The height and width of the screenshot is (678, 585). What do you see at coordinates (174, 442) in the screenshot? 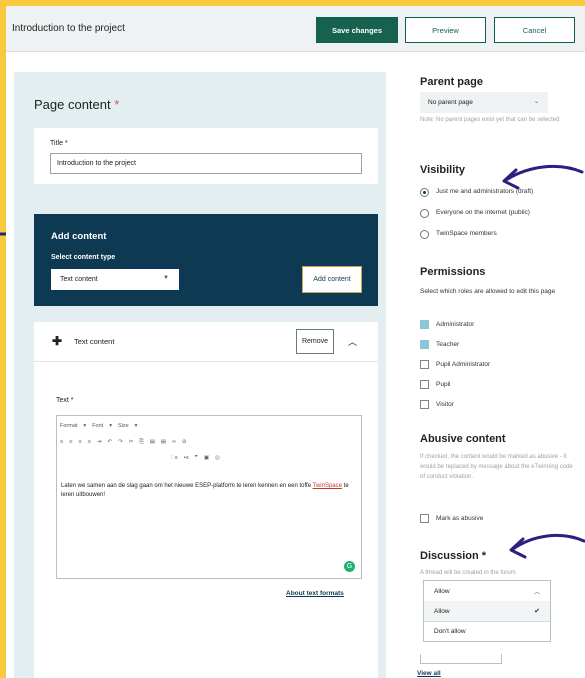
I see `link-icon: ∞` at bounding box center [174, 442].